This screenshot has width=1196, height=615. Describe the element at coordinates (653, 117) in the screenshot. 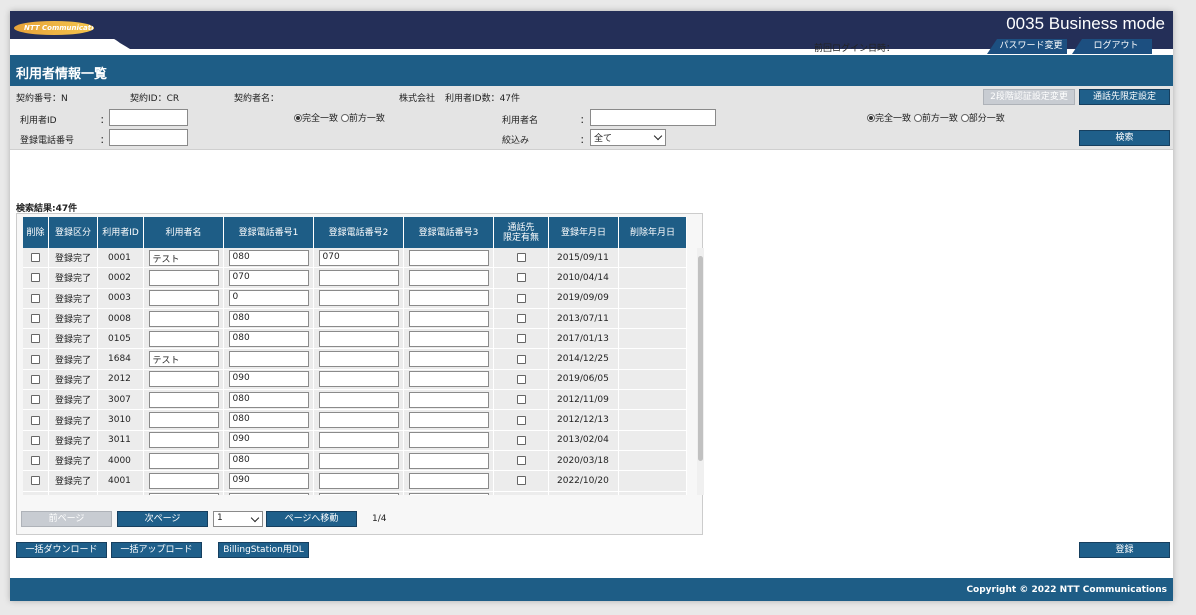

I see `user-name-input` at that location.